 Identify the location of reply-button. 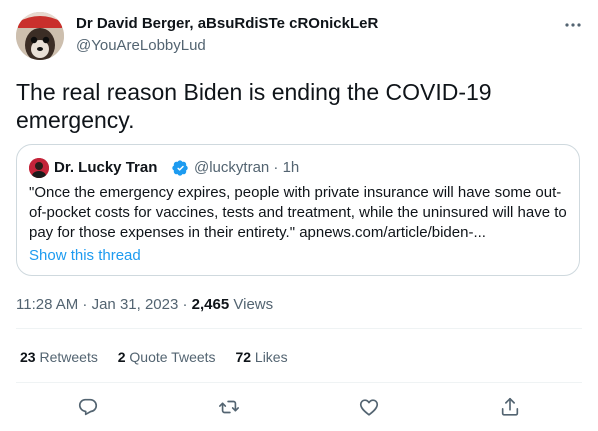
(88, 407).